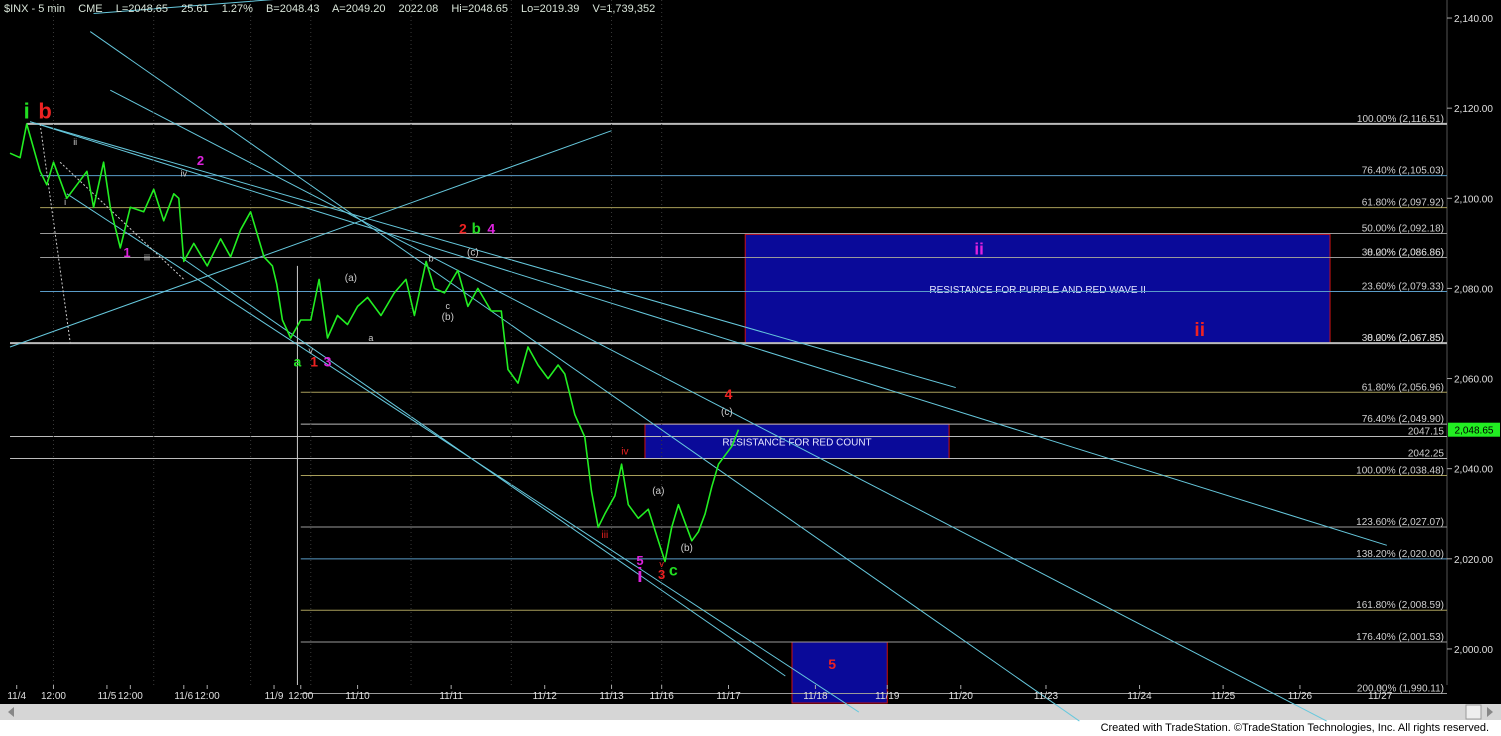 The image size is (1501, 736). What do you see at coordinates (1400, 119) in the screenshot?
I see `fib-level-label: 100.00% (2,116.51)` at bounding box center [1400, 119].